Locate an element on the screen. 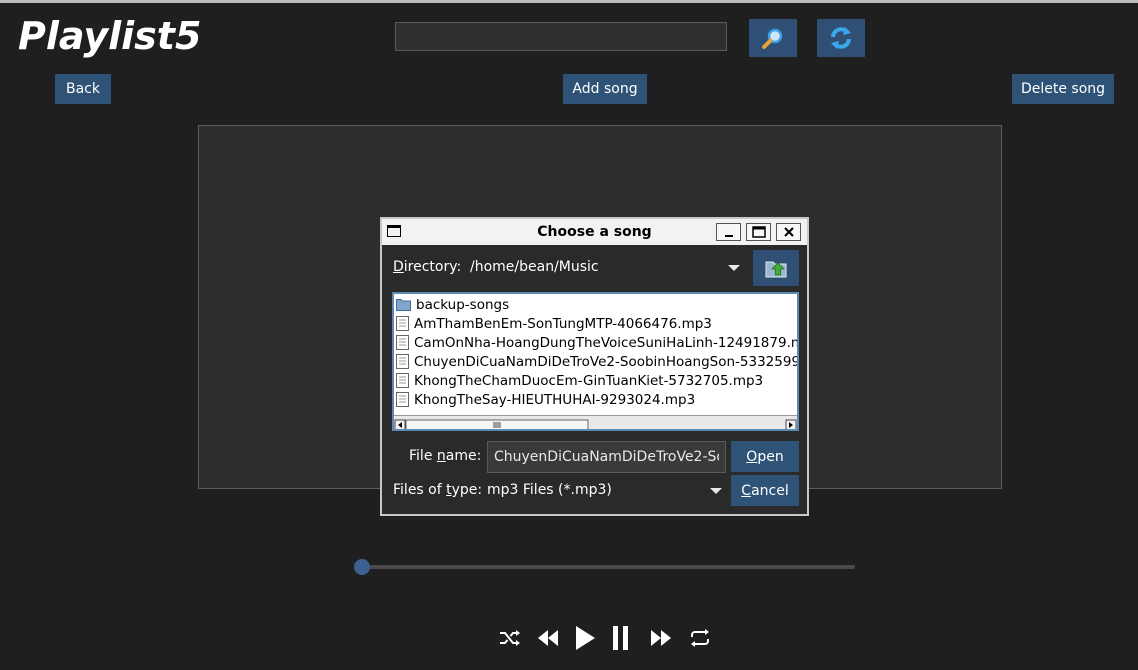 Image resolution: width=1138 pixels, height=670 pixels. horizontal-scrollbar is located at coordinates (595, 422).